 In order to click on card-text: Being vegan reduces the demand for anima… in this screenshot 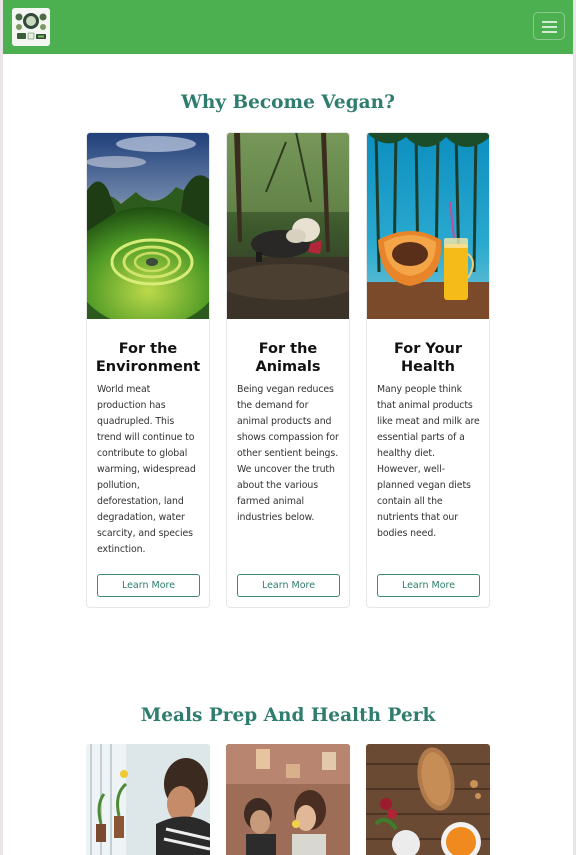, I will do `click(288, 453)`.